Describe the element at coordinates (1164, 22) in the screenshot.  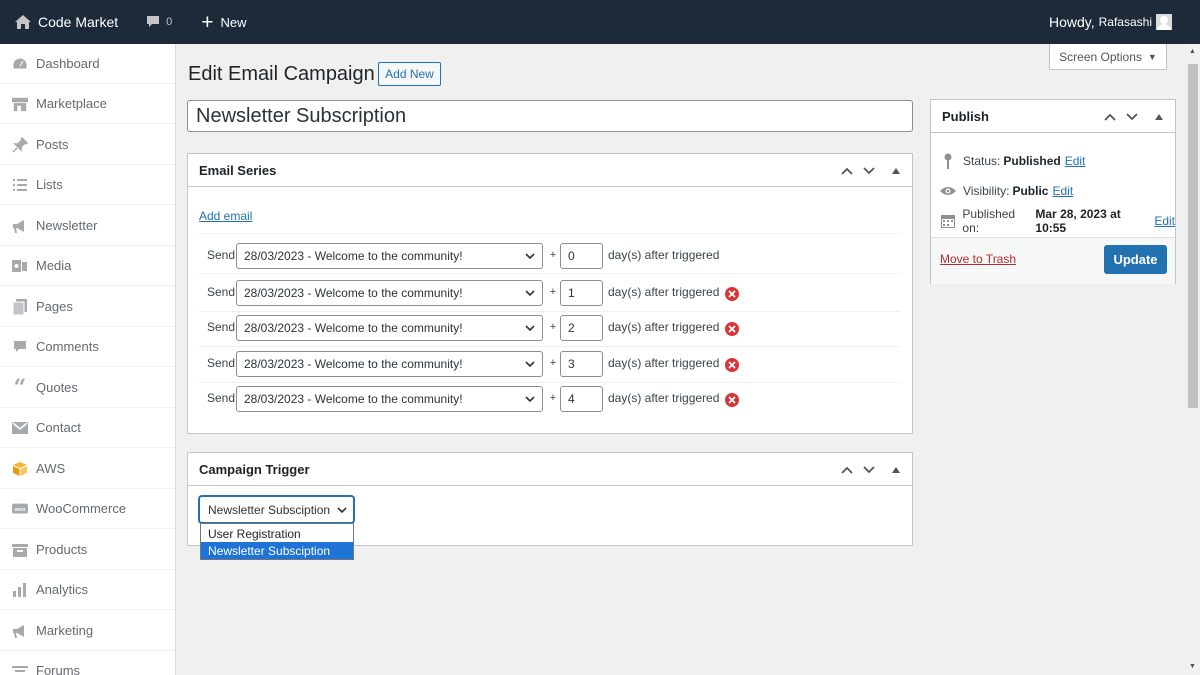
I see `avatar` at that location.